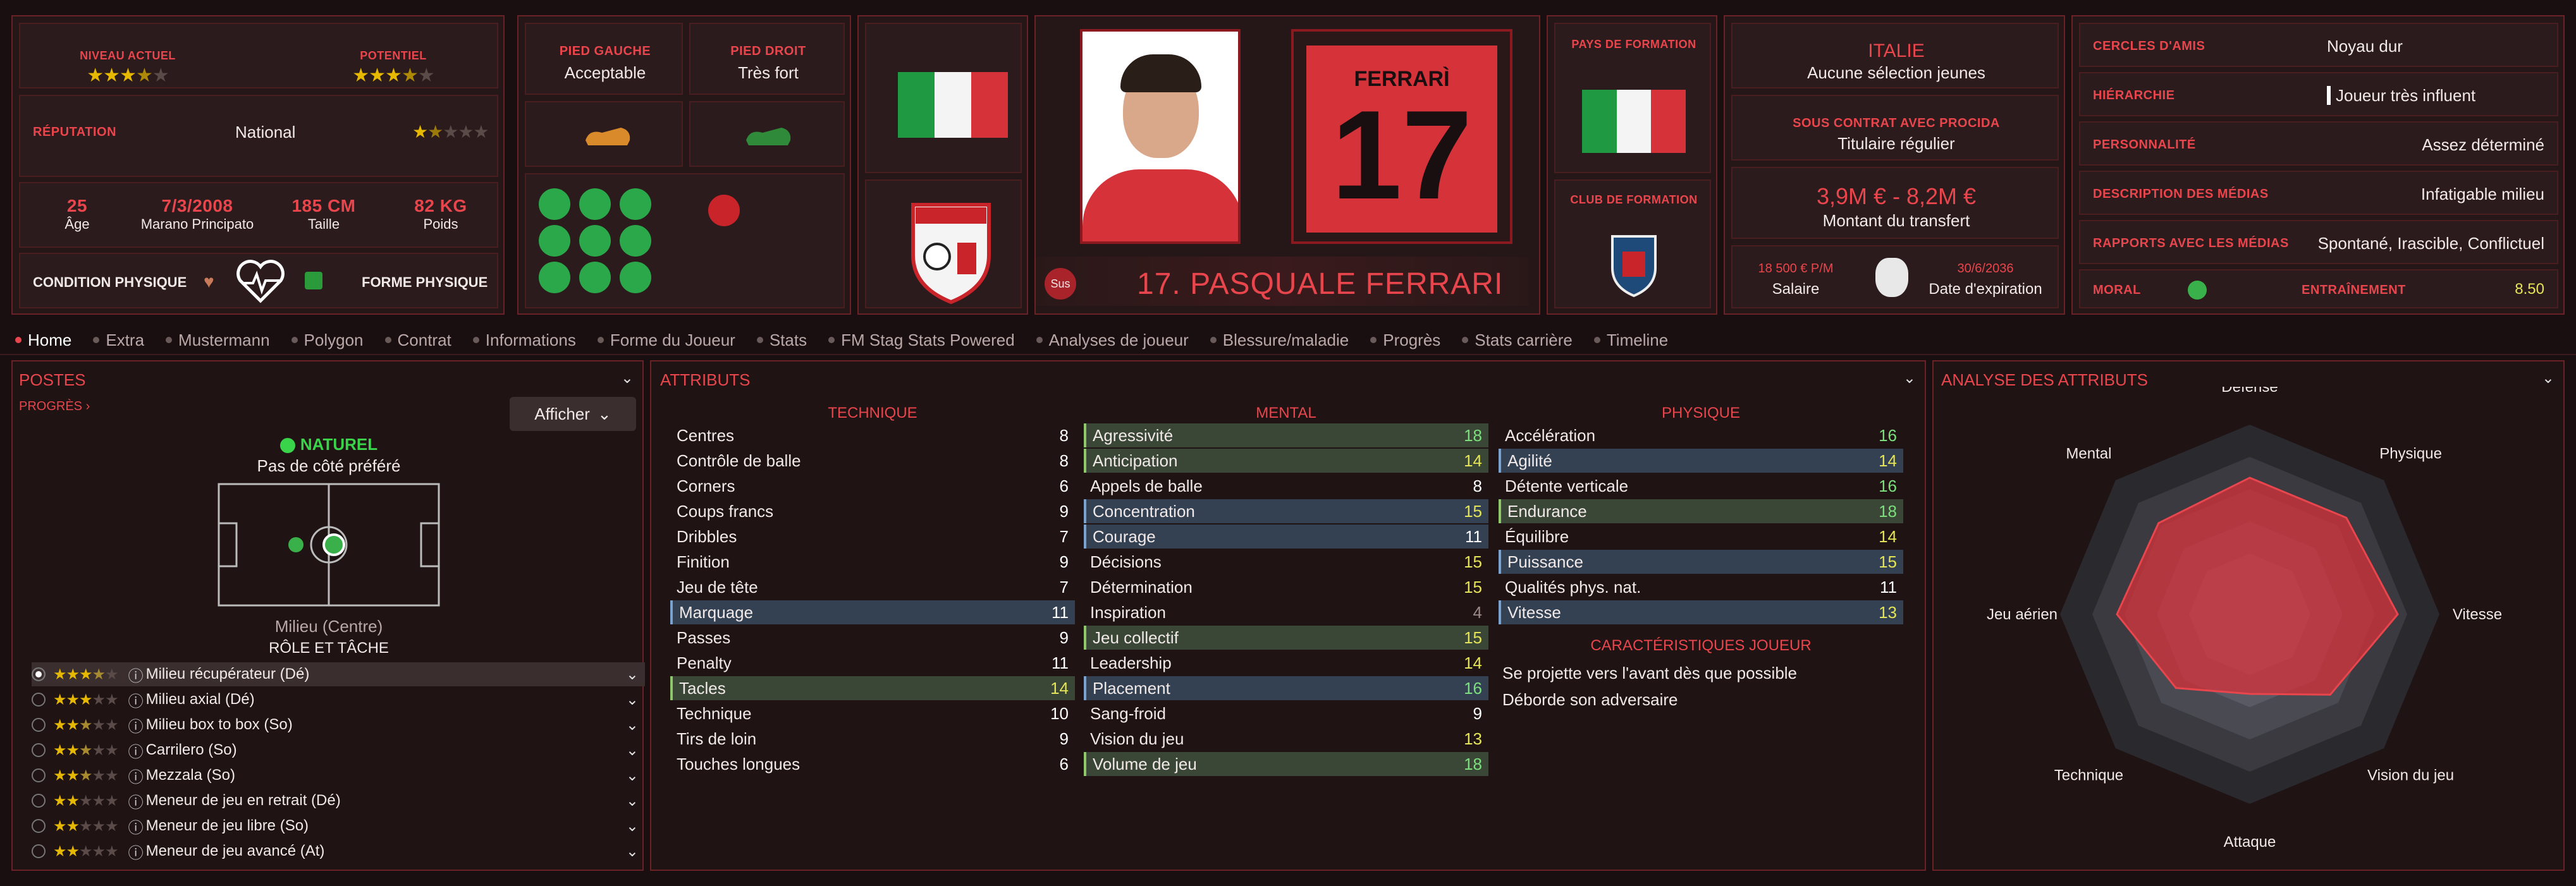 The width and height of the screenshot is (2576, 886). Describe the element at coordinates (327, 340) in the screenshot. I see `tab-polygon: Polygon` at that location.